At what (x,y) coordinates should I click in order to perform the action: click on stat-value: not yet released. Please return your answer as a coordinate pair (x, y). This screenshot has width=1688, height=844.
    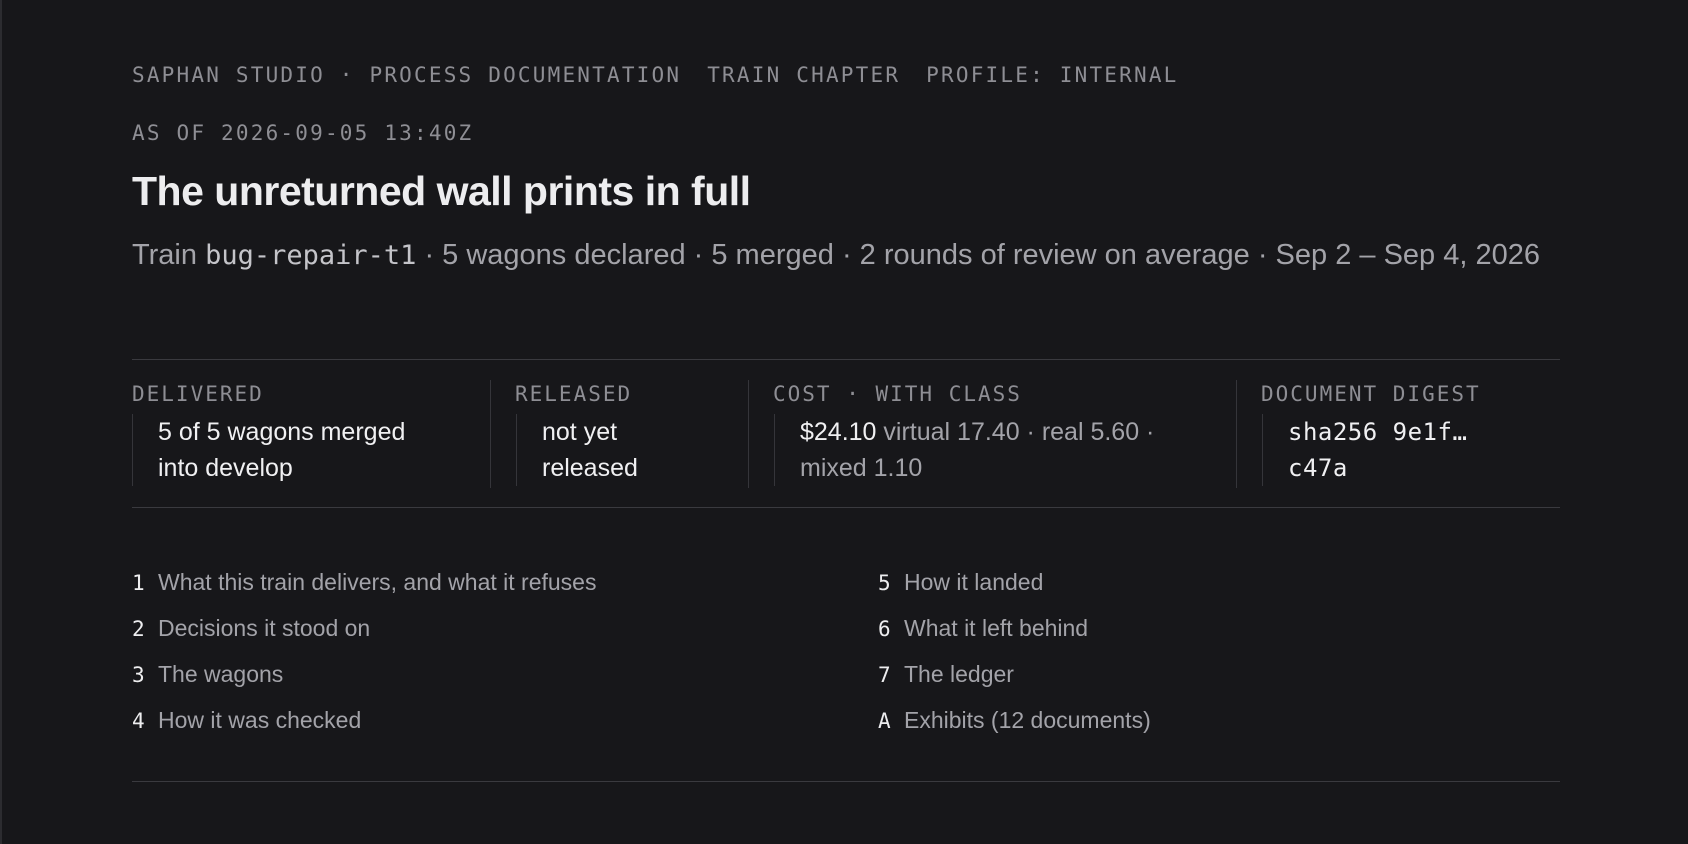
    Looking at the image, I should click on (584, 450).